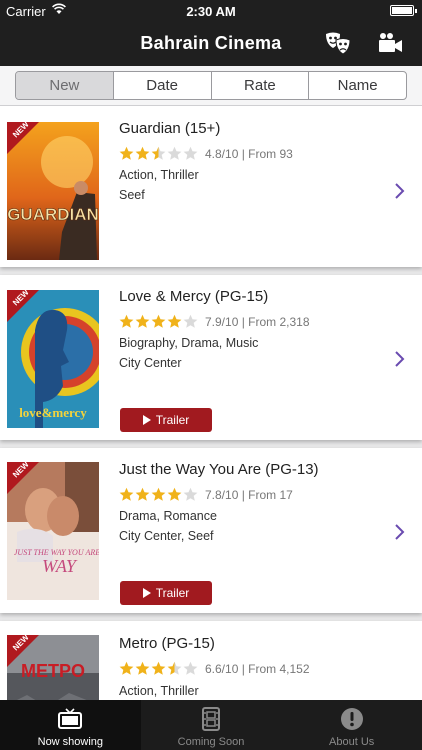  I want to click on movie-poster: METPO NEW, so click(53, 667).